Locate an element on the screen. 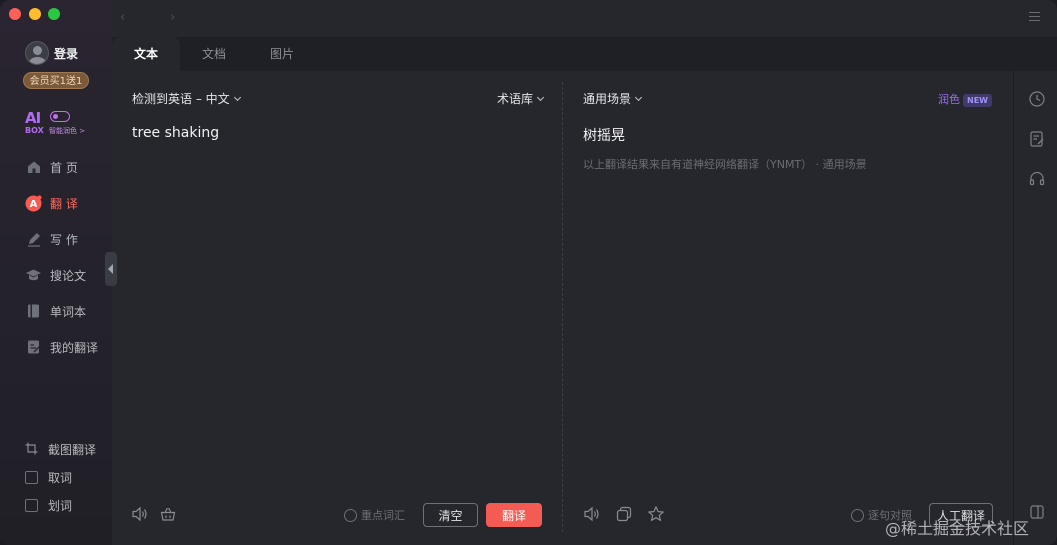 The image size is (1057, 545). sidebar-item-home: 首 页 is located at coordinates (51, 167).